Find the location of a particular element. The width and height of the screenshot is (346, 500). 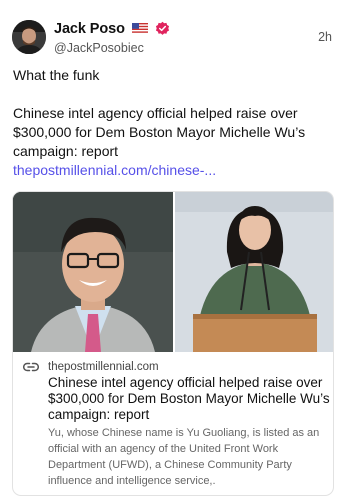

display-name: Jack Poso is located at coordinates (89, 29).